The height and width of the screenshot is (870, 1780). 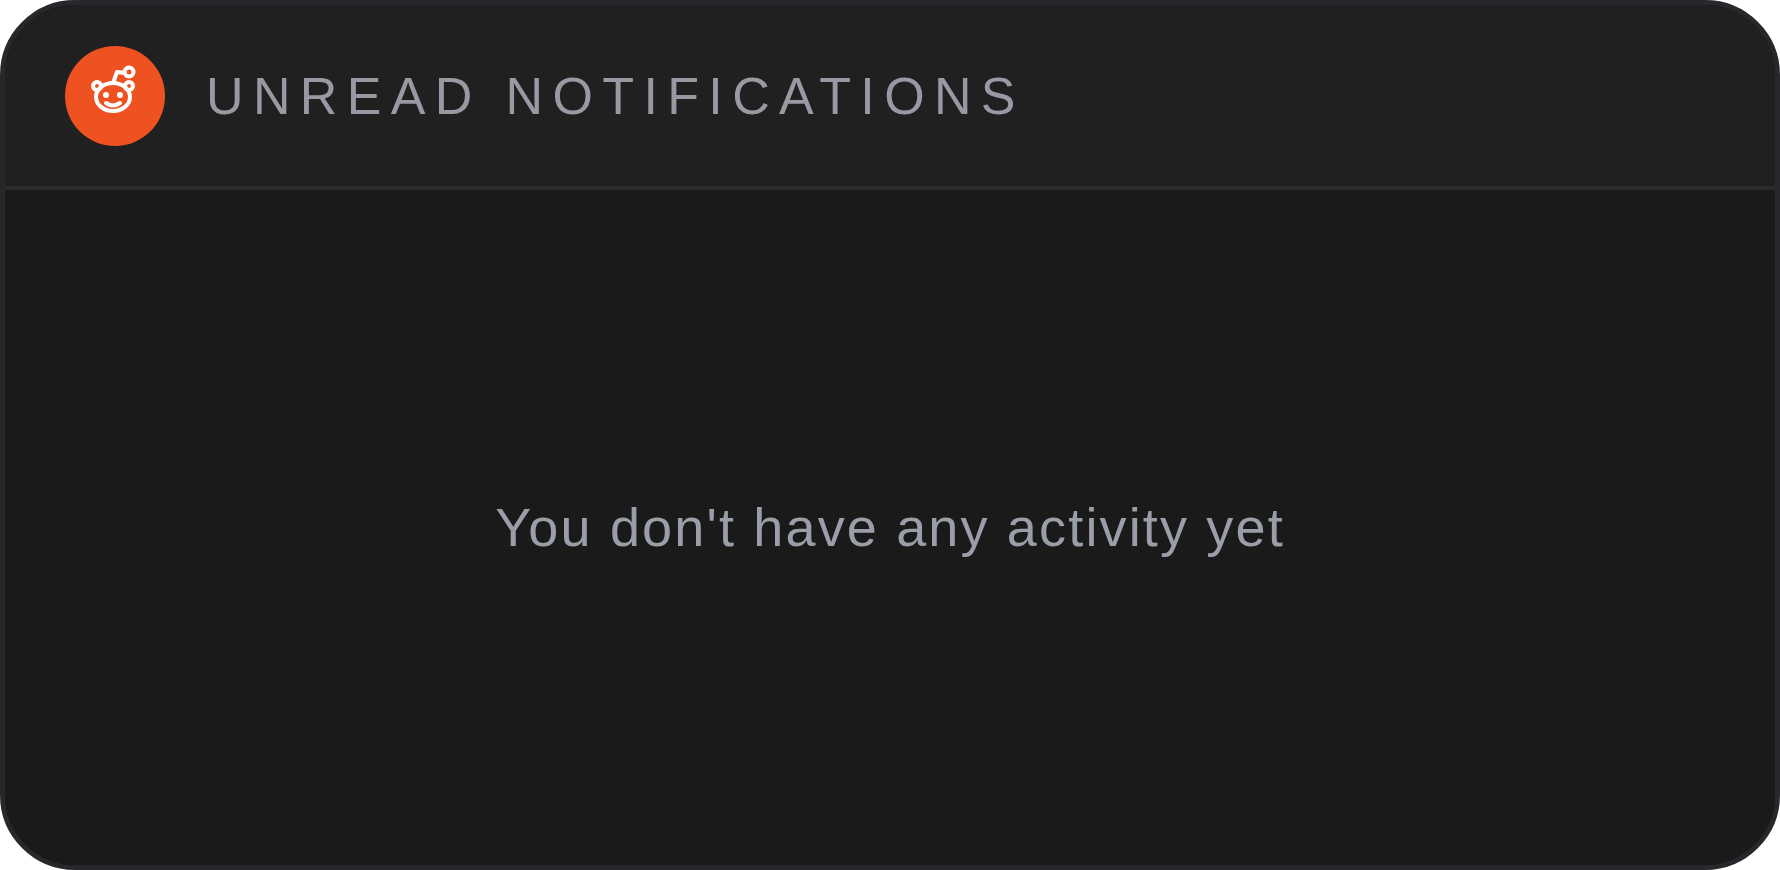 I want to click on face-logo-icon, so click(x=115, y=95).